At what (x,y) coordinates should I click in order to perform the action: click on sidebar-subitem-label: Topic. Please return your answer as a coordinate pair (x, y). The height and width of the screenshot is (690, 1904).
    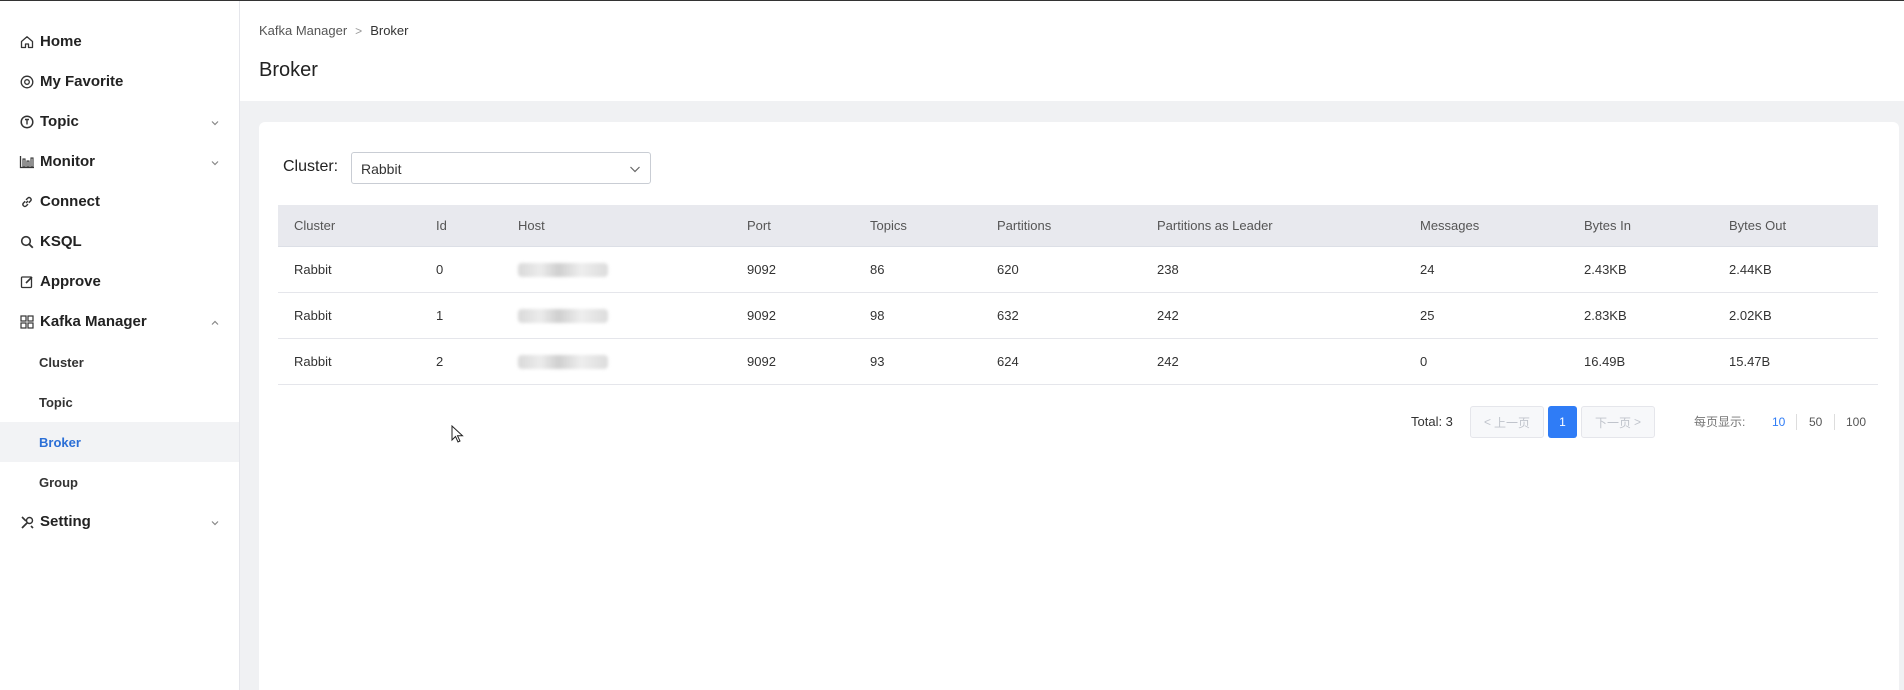
    Looking at the image, I should click on (56, 402).